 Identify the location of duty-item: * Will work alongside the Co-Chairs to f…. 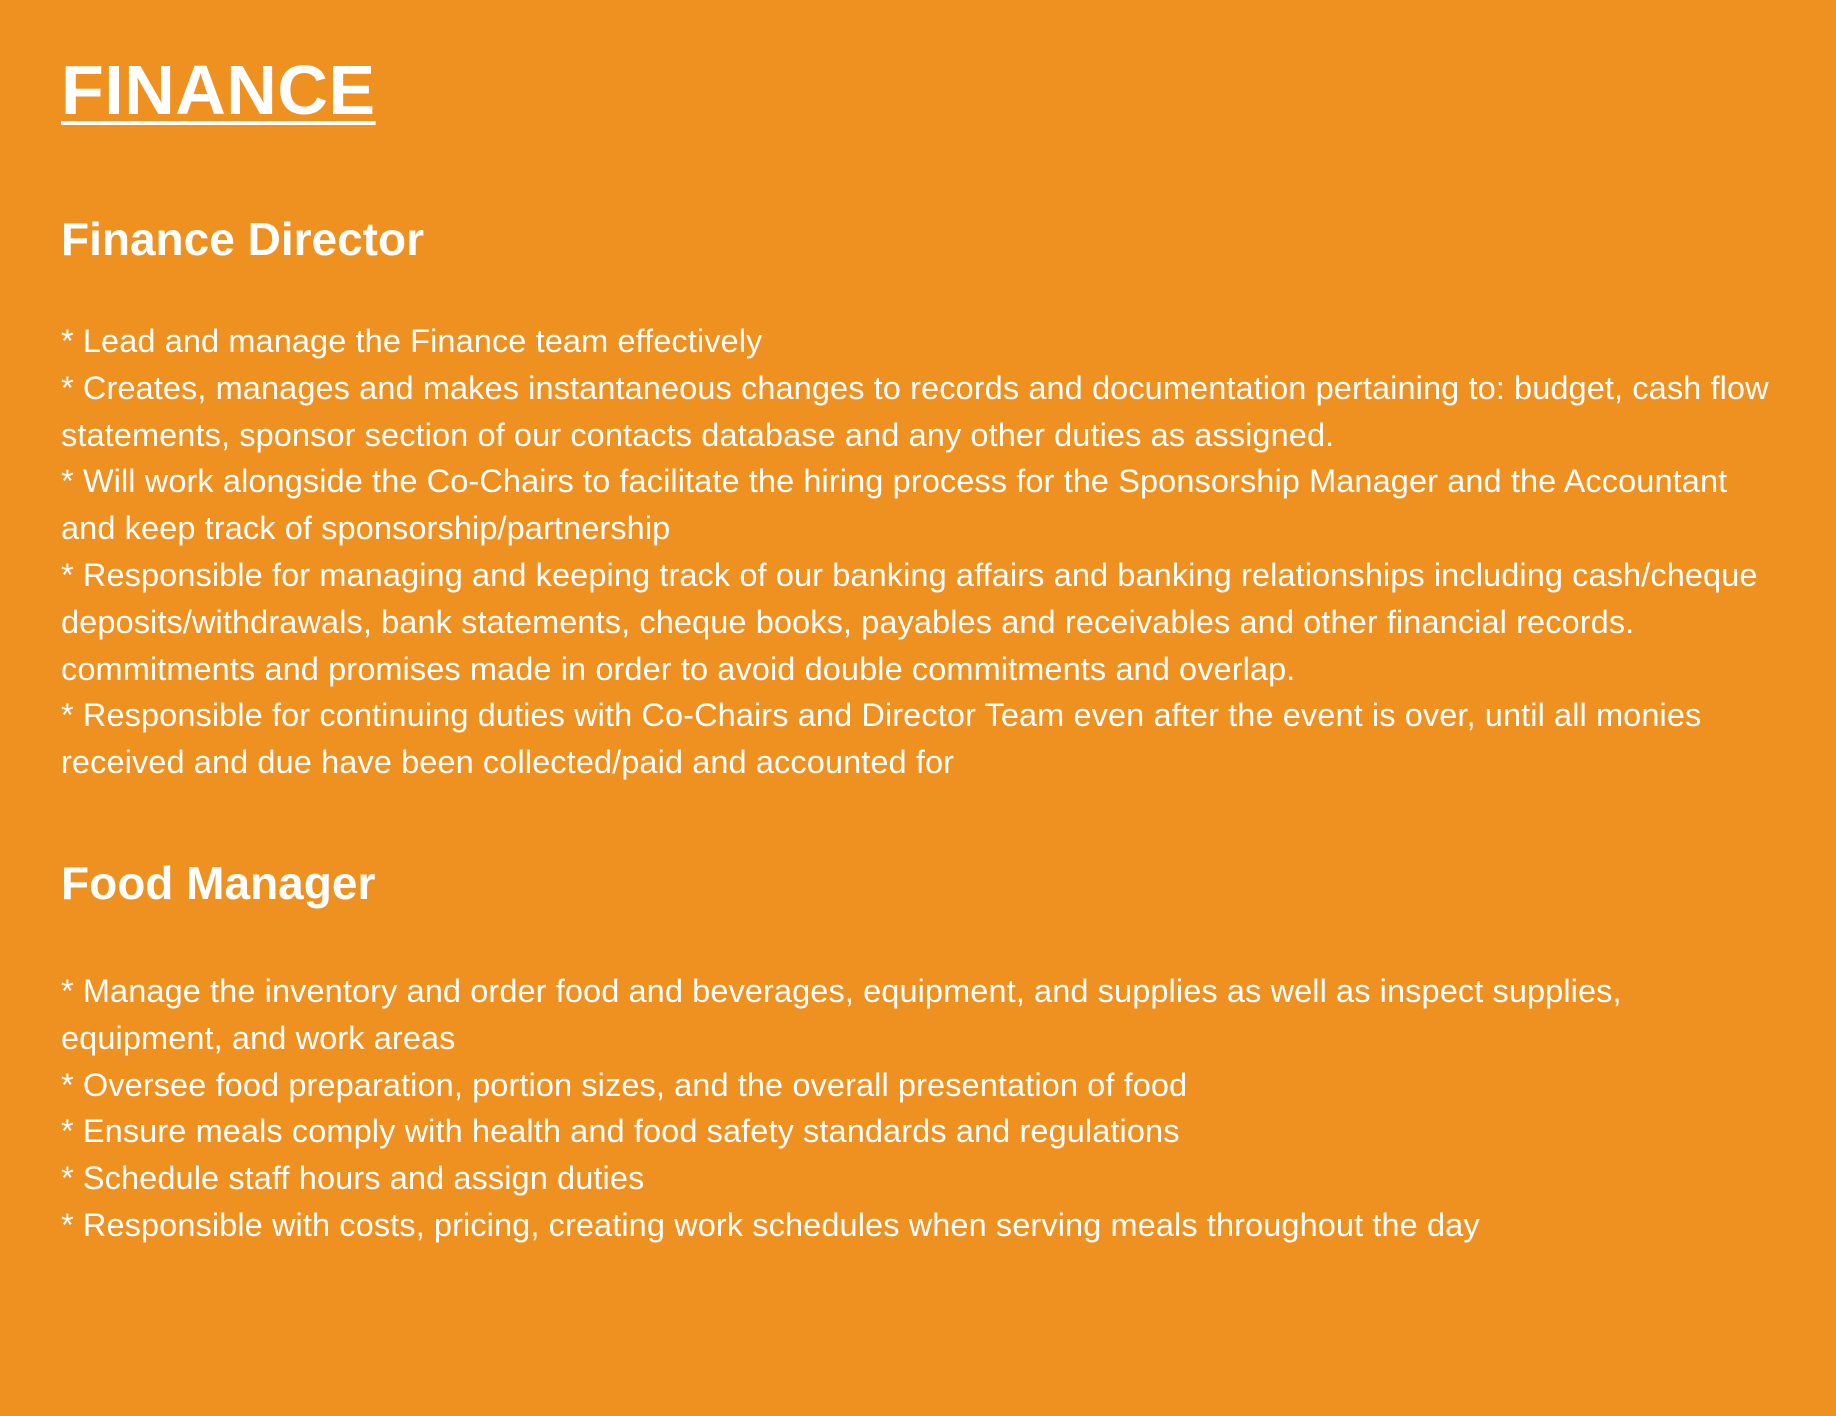
(894, 505).